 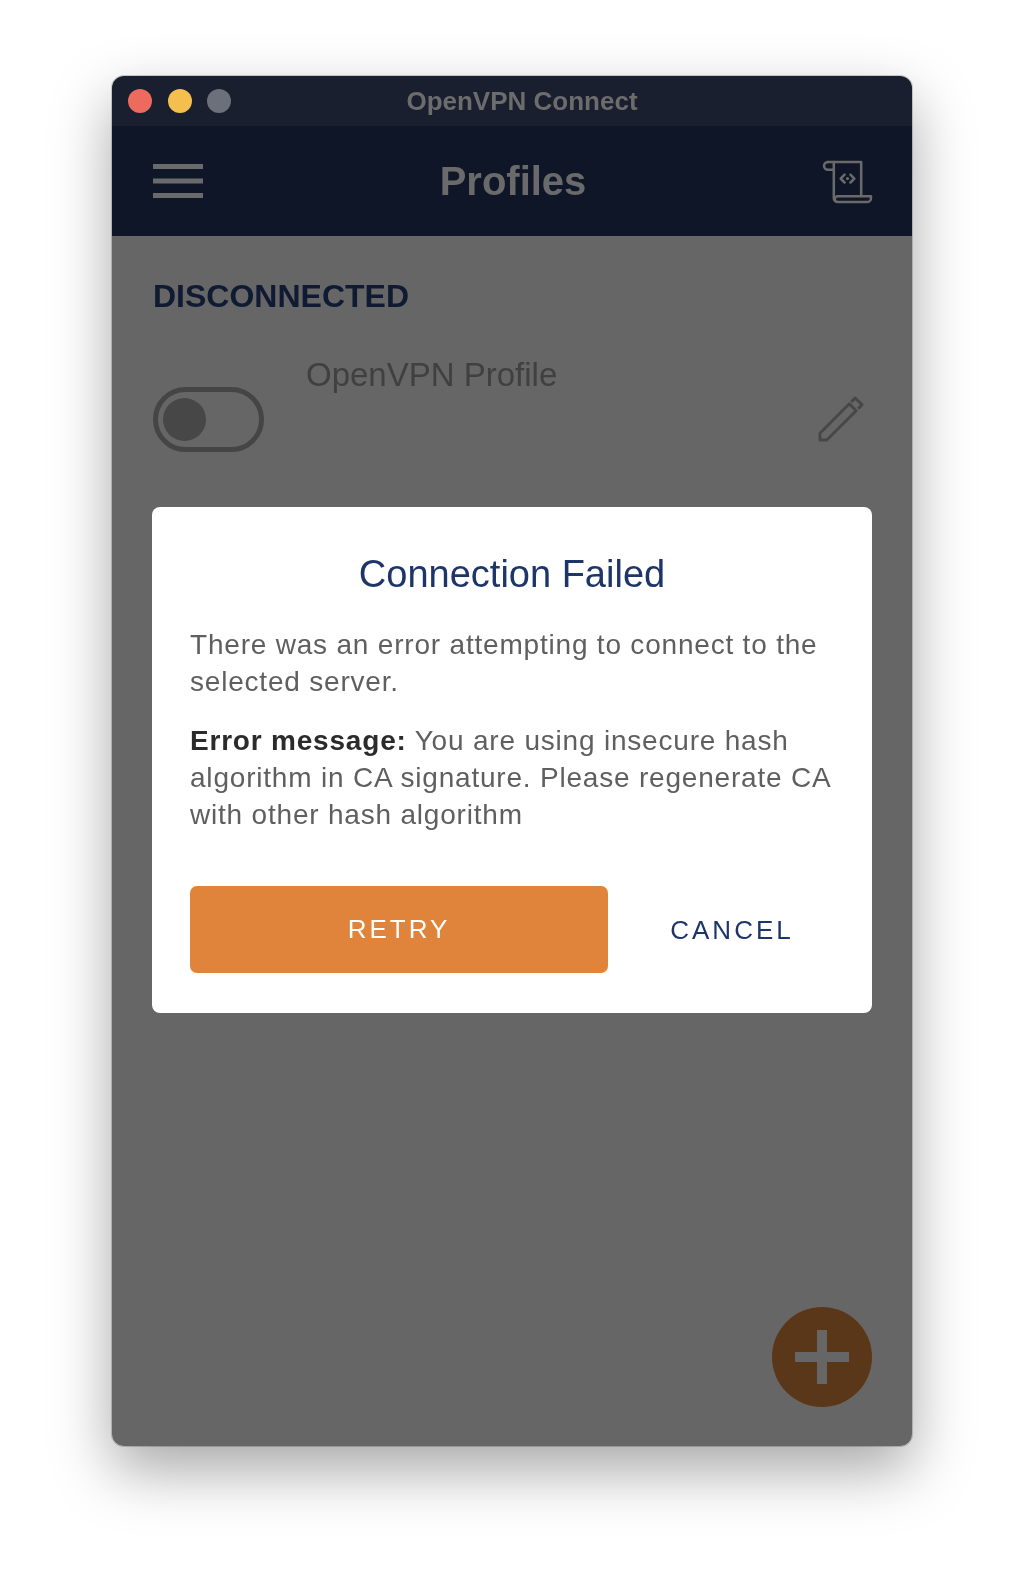 What do you see at coordinates (513, 181) in the screenshot?
I see `page-title: Profiles` at bounding box center [513, 181].